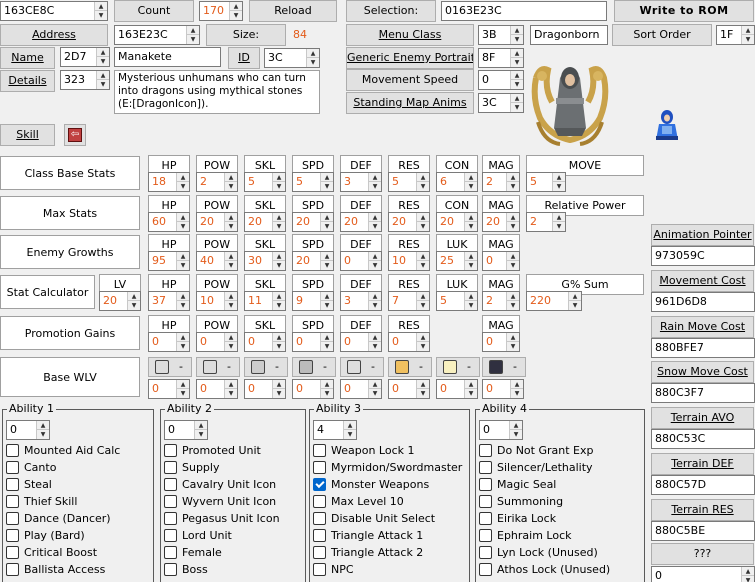  I want to click on side-pointer-button-7: ???, so click(702, 554).